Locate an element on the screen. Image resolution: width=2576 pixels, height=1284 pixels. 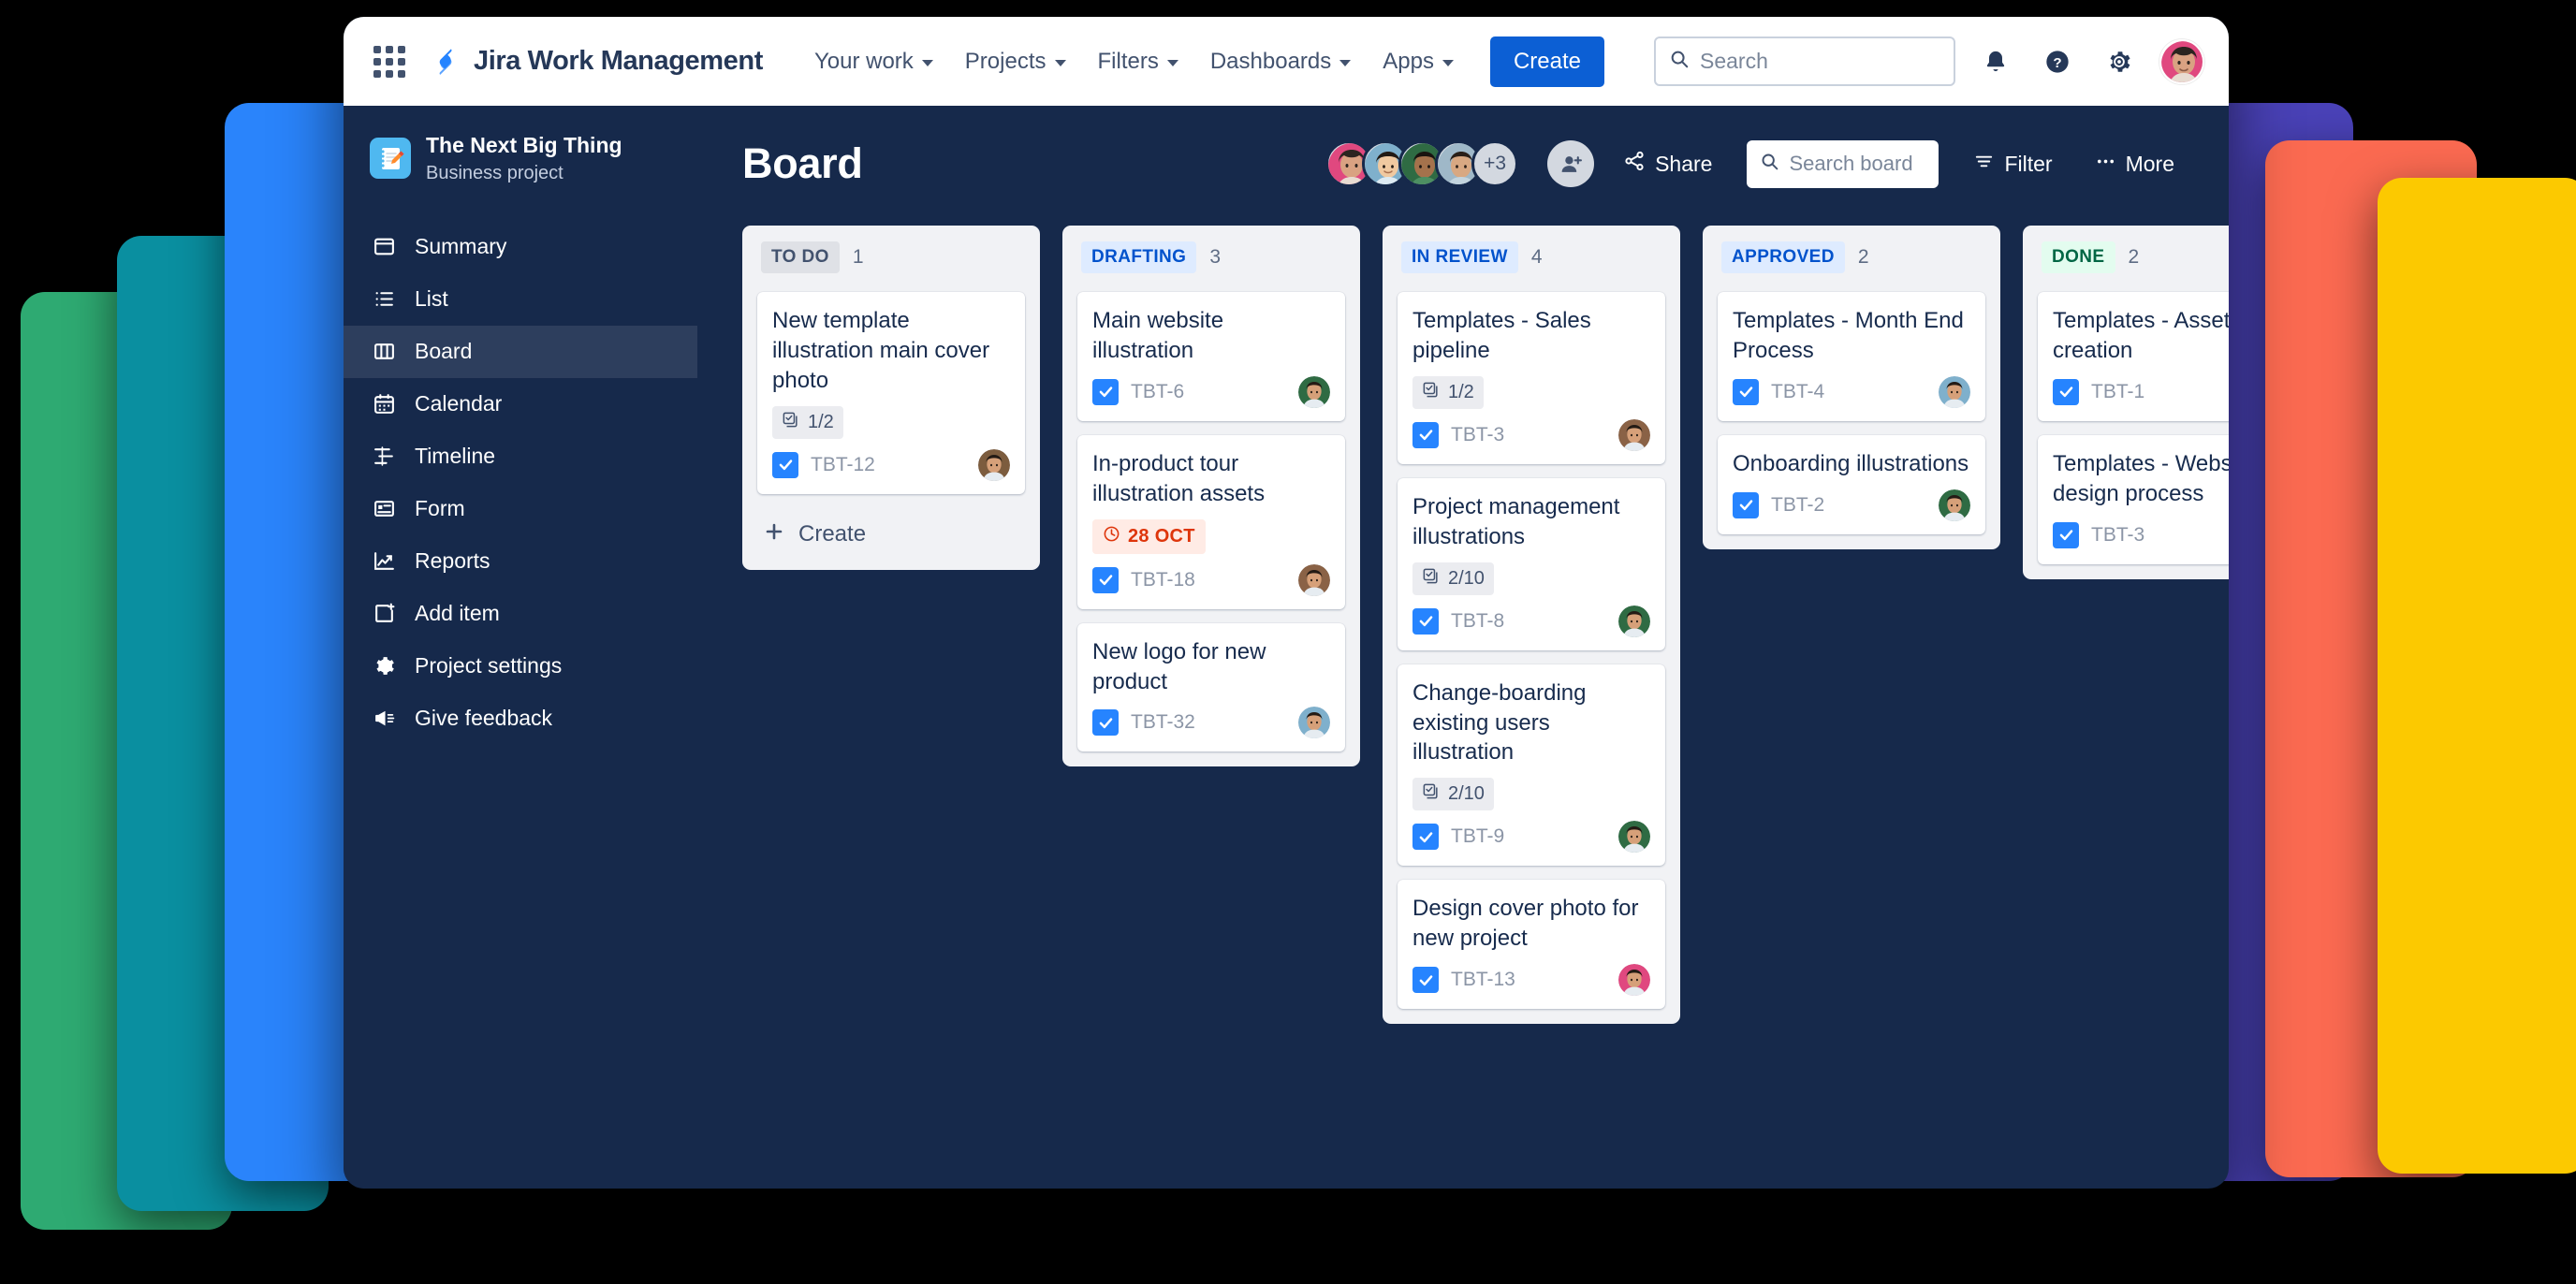
board-card: Design cover photo for new project TBT-13 is located at coordinates (1531, 945).